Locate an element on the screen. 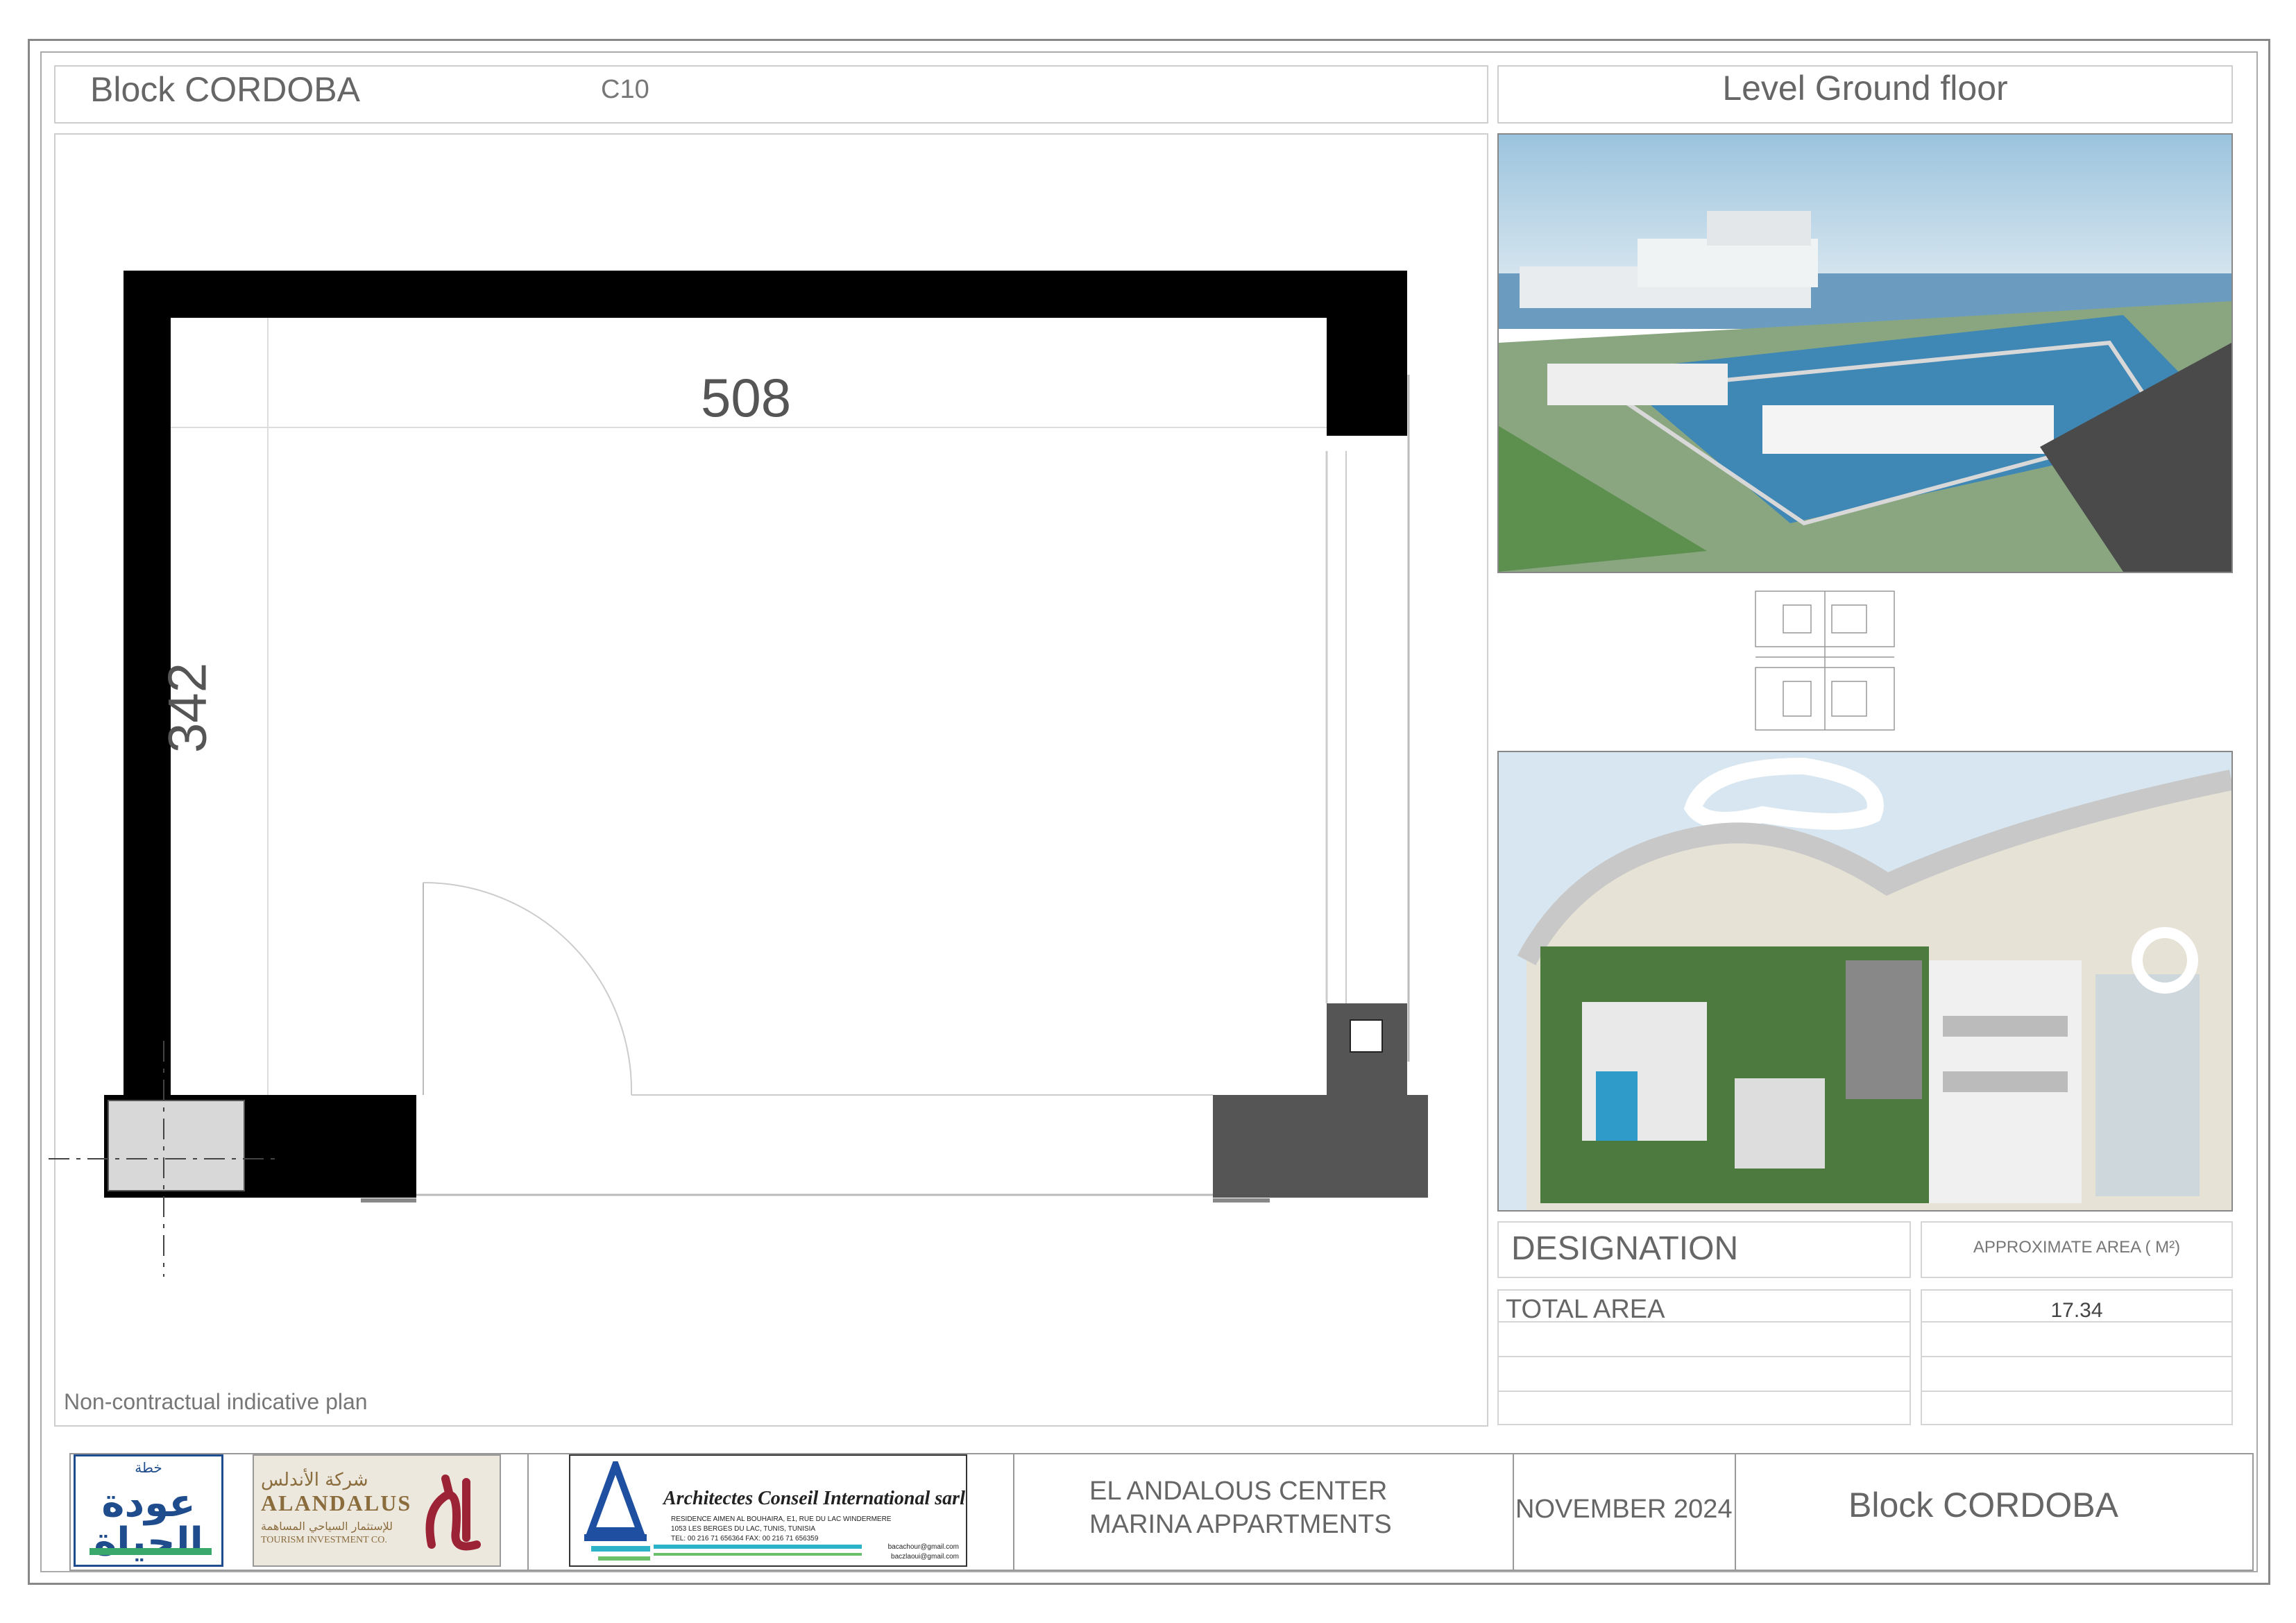 The height and width of the screenshot is (1623, 2296). total-area-value: 17.34 is located at coordinates (2076, 1310).